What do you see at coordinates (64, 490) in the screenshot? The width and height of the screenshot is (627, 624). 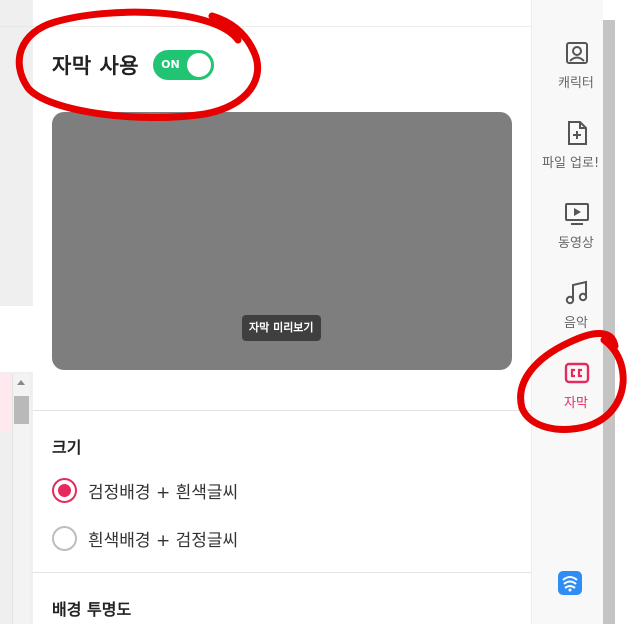 I see `radio-button-selected` at bounding box center [64, 490].